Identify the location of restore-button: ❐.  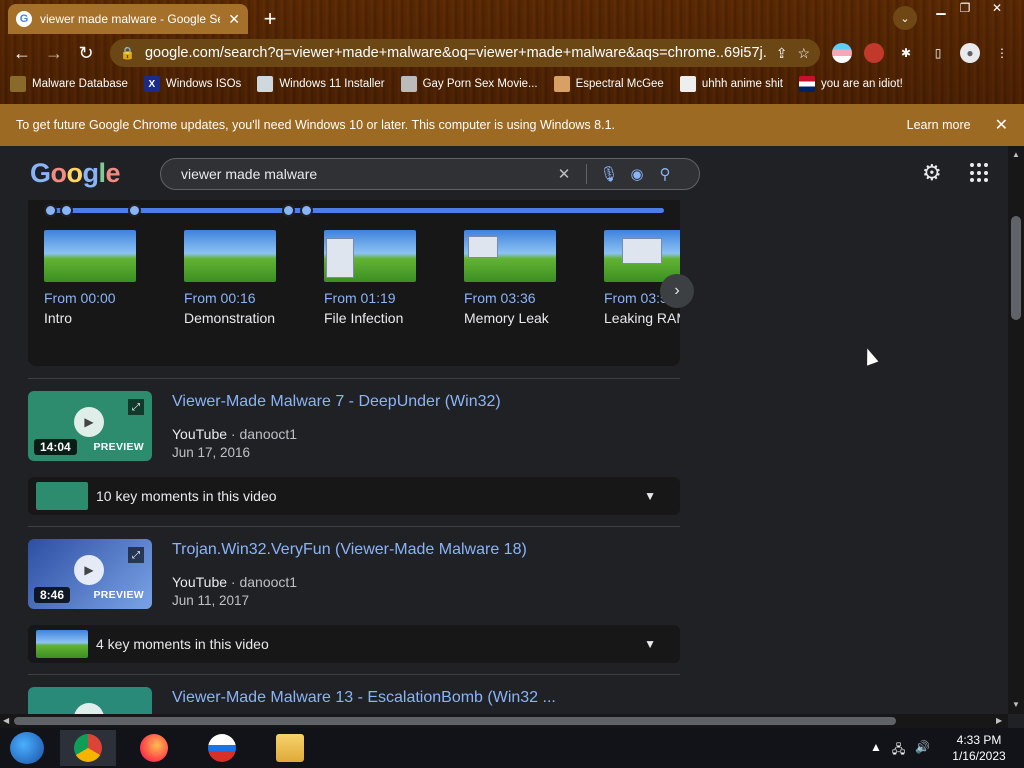
(965, 9).